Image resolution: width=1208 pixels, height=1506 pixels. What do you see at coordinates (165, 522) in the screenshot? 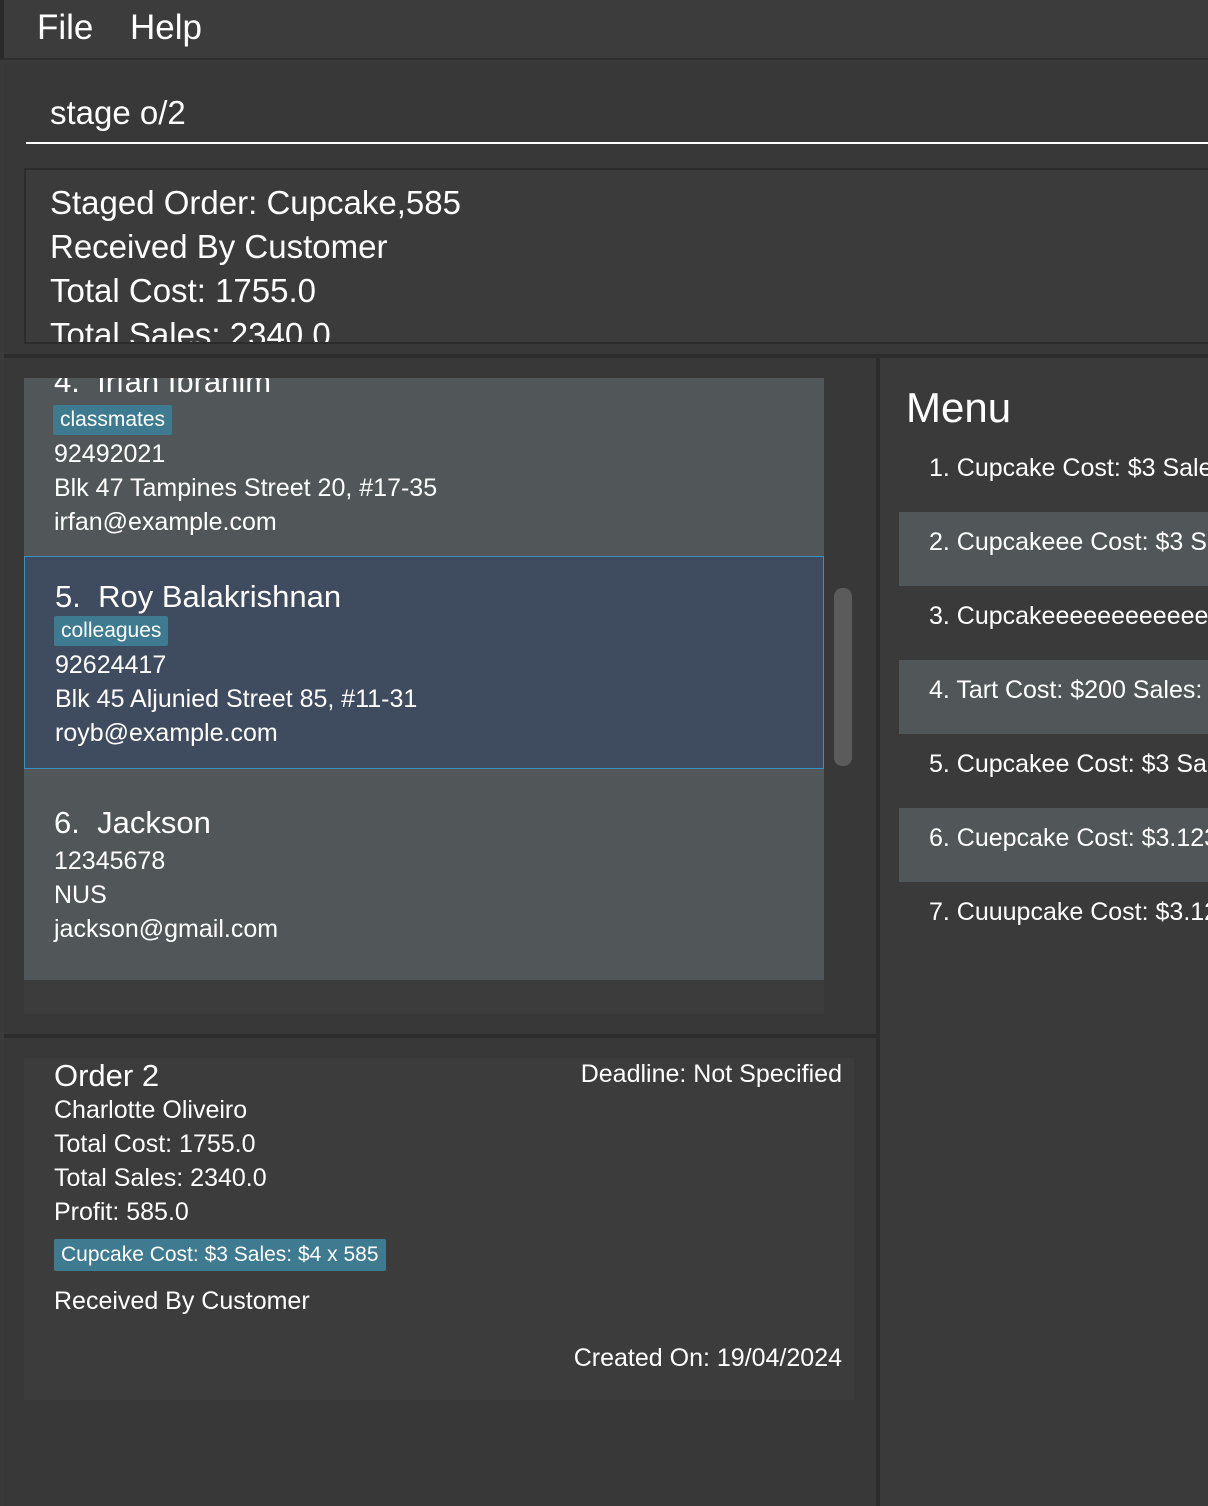
I see `person-email: irfan@example.com` at bounding box center [165, 522].